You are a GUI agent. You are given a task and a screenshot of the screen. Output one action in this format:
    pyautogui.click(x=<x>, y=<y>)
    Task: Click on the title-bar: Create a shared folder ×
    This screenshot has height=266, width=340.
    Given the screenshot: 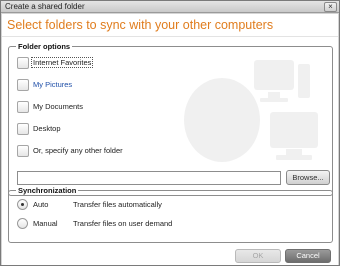 What is the action you would take?
    pyautogui.click(x=170, y=7)
    